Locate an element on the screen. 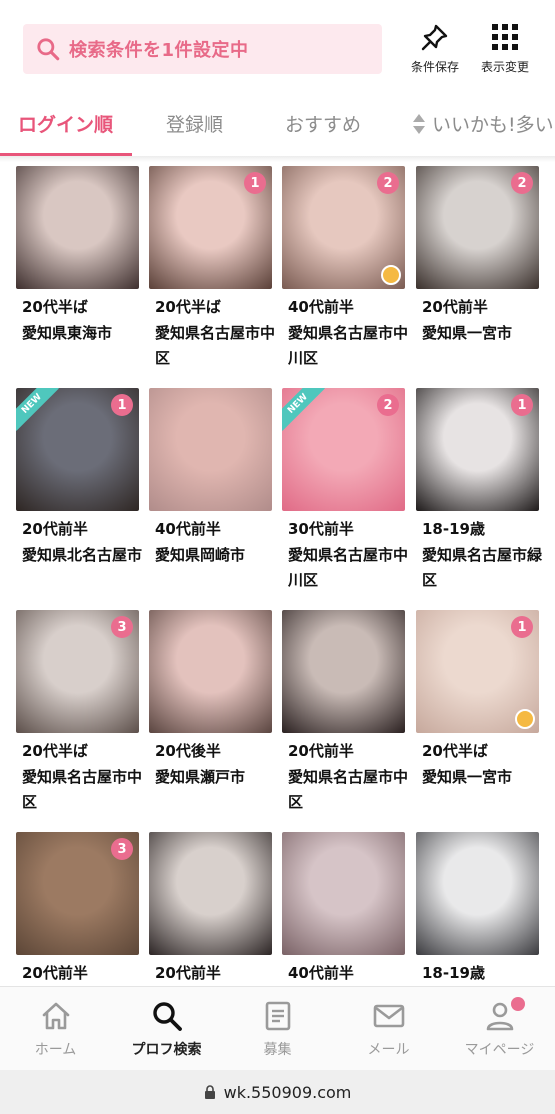 The height and width of the screenshot is (1114, 555). profile-card: NEW 1 20代前半 愛知県北名古屋市 is located at coordinates (79, 493).